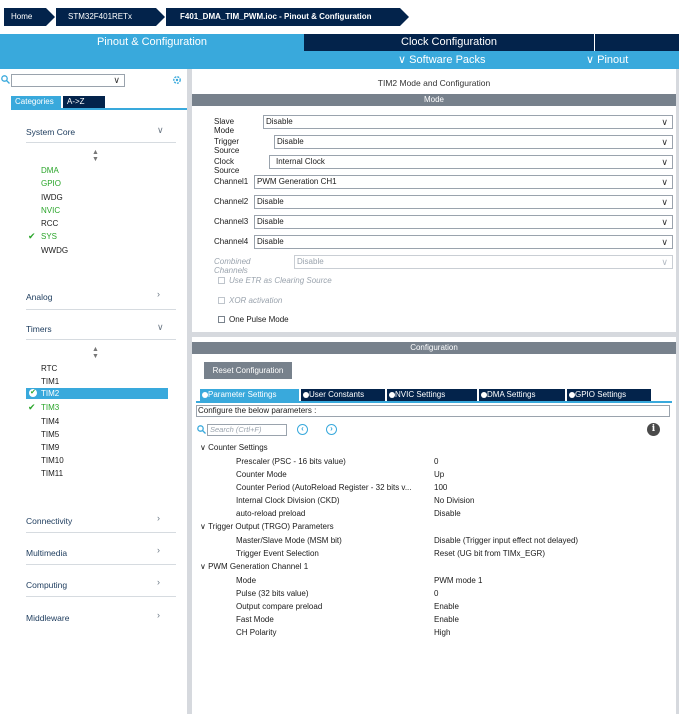 The height and width of the screenshot is (714, 679). I want to click on list-item-tim10: TIM10, so click(52, 460).